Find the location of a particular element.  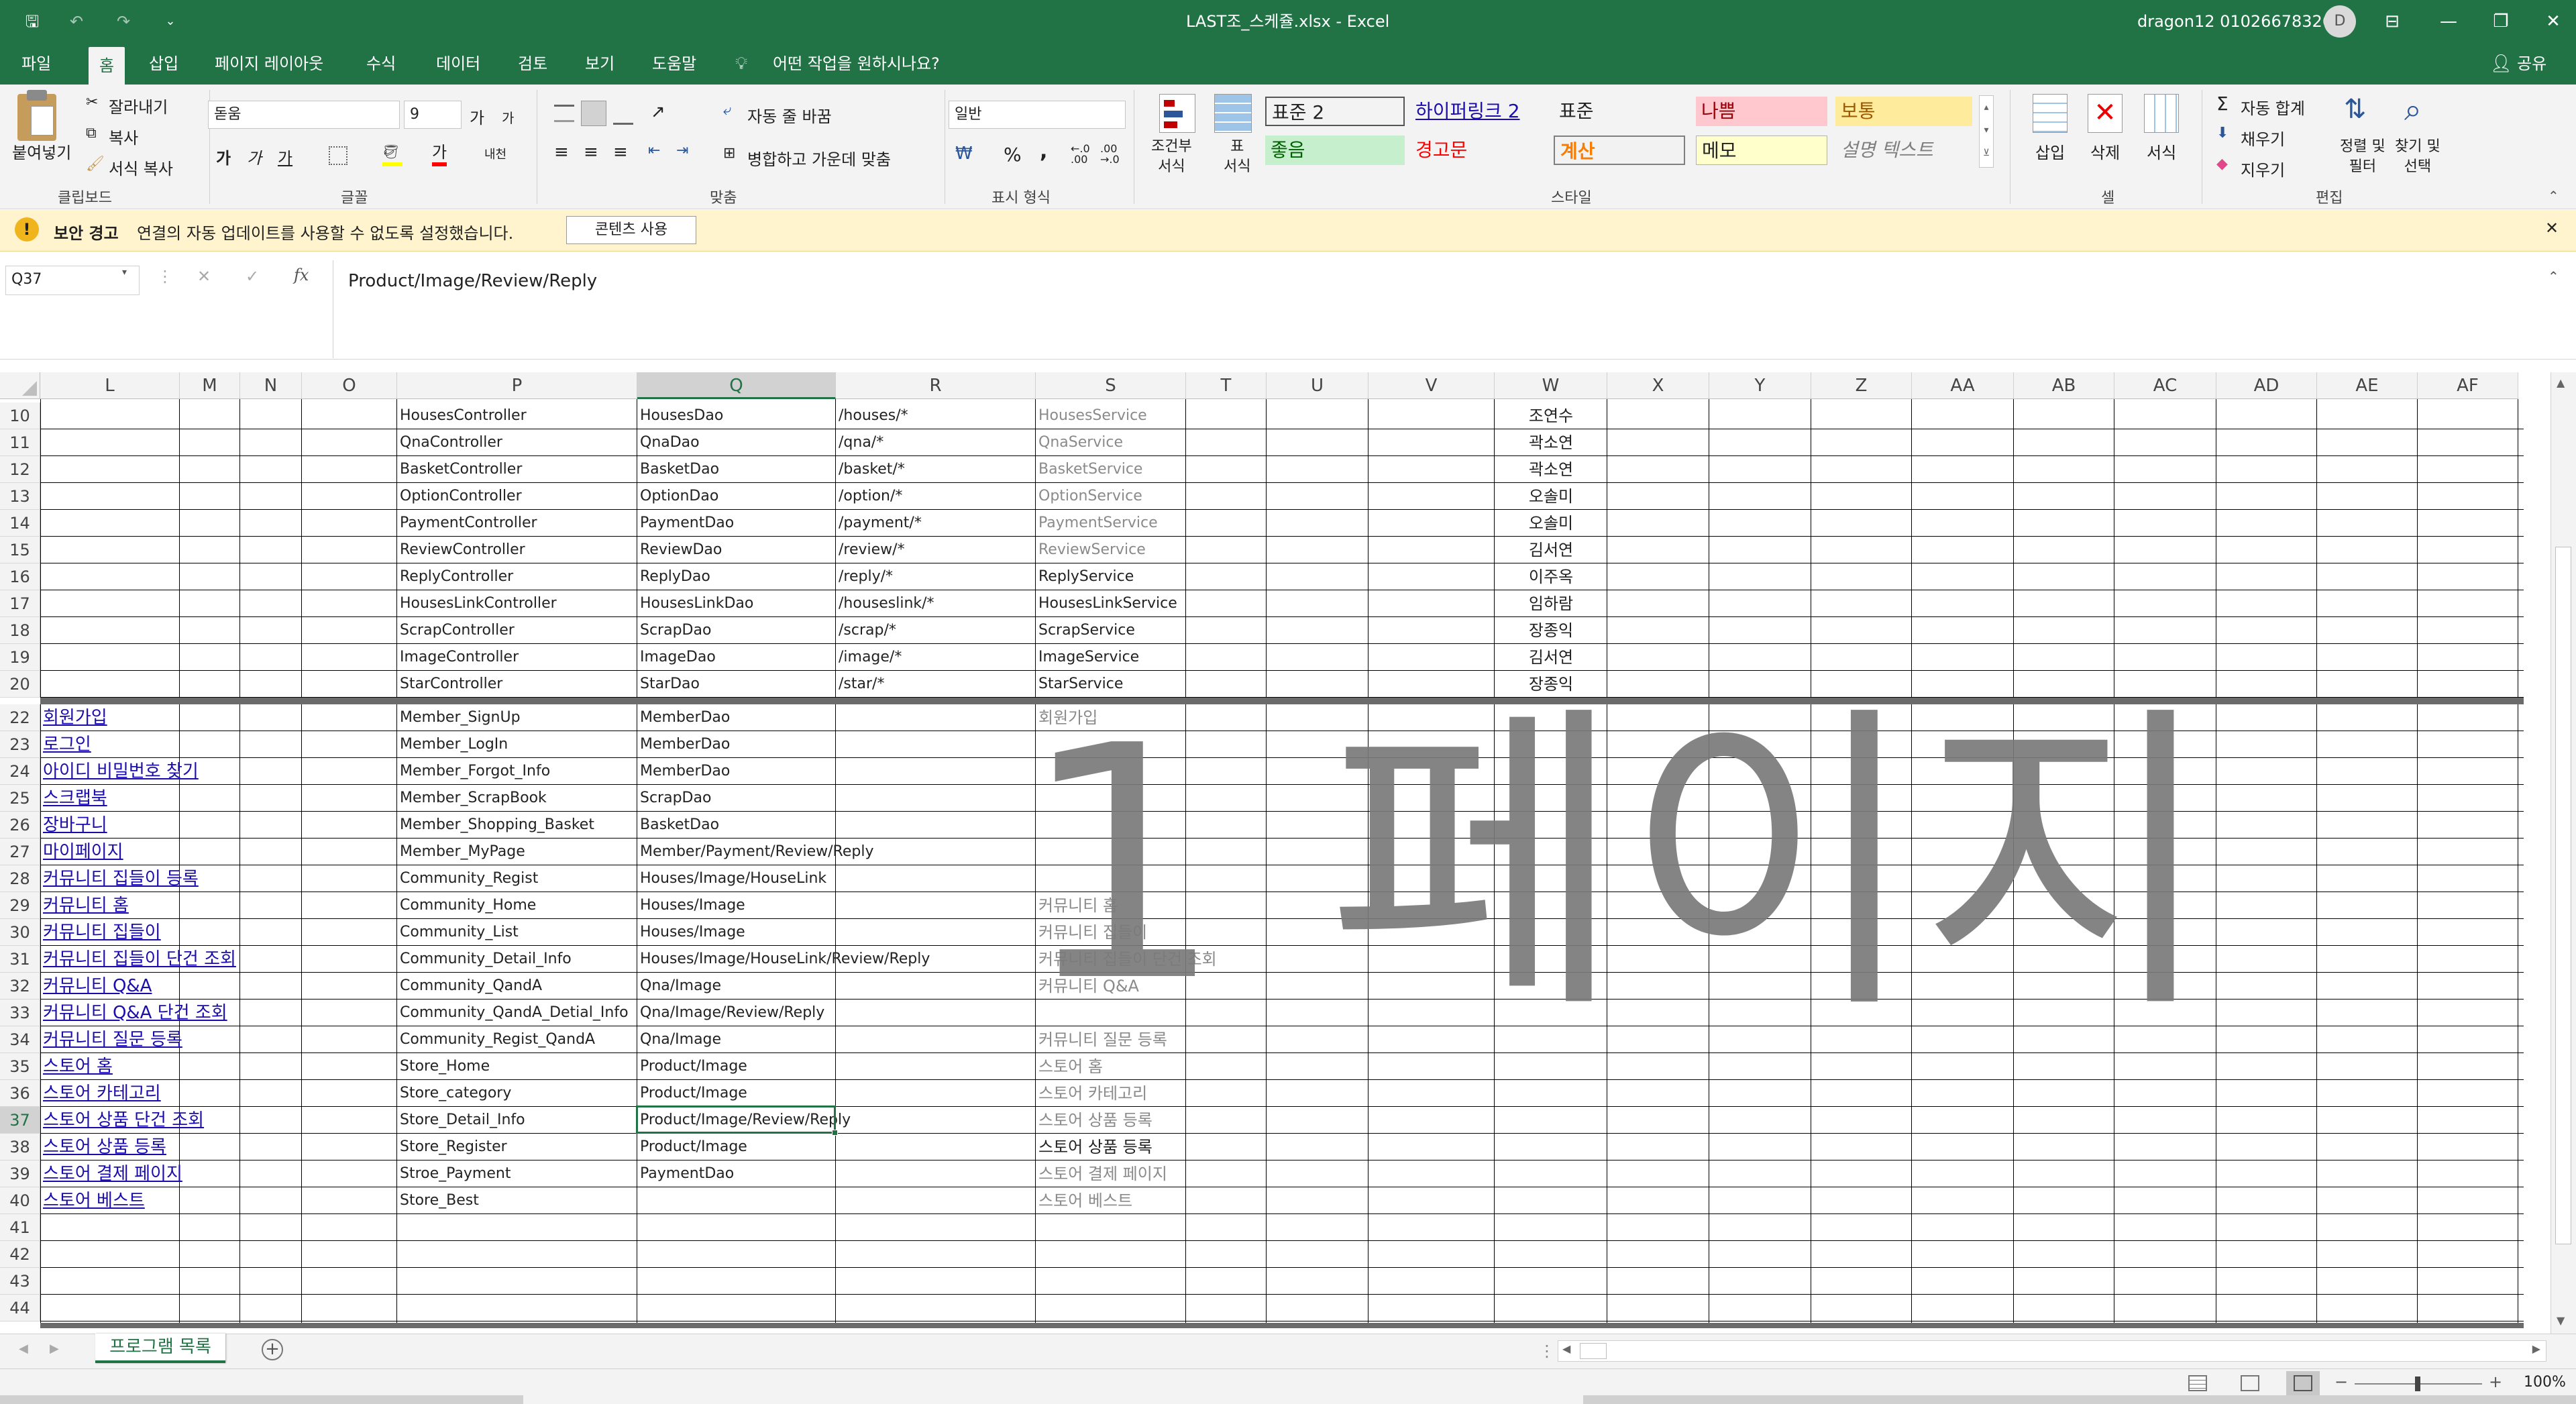

decrease-indent-icon: ⇤ is located at coordinates (654, 150).